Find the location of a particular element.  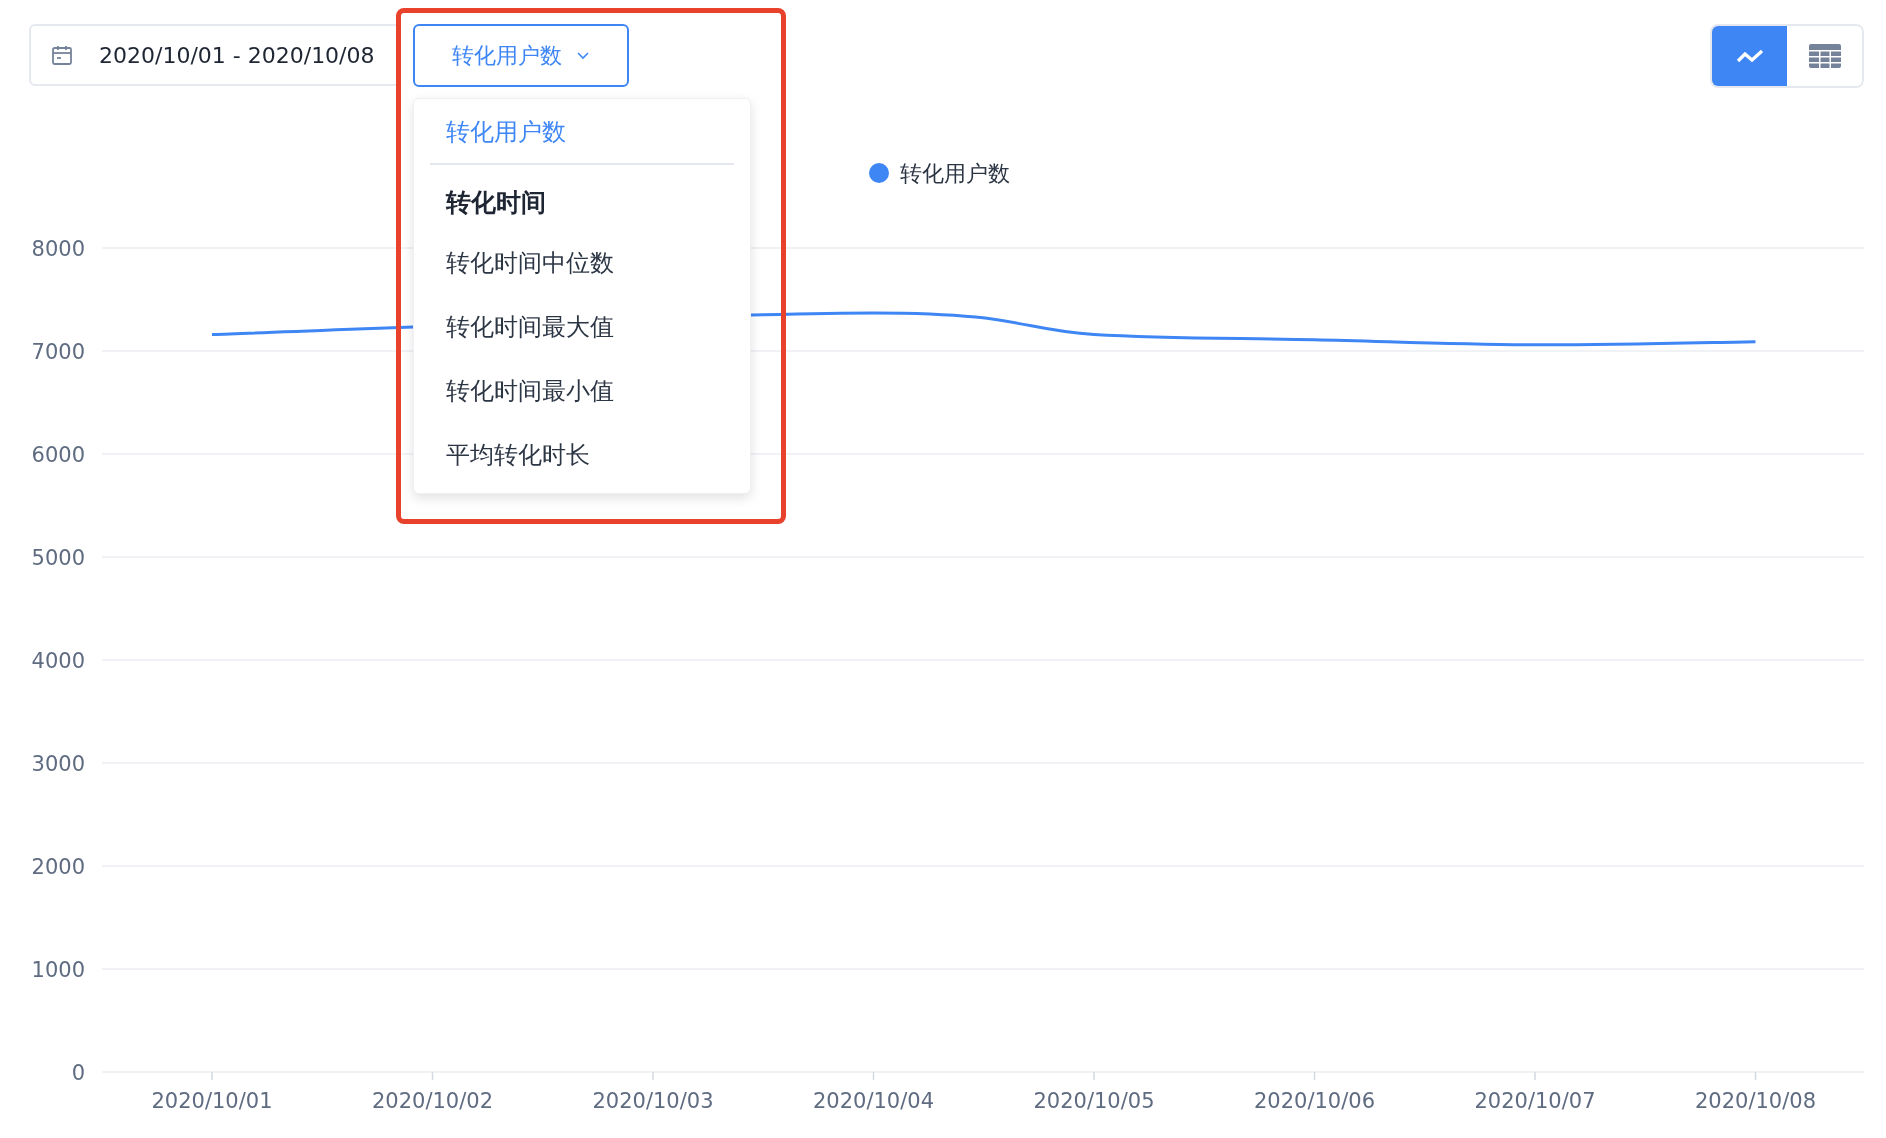

x-axis-label: 2020/10/07 is located at coordinates (1535, 1101).